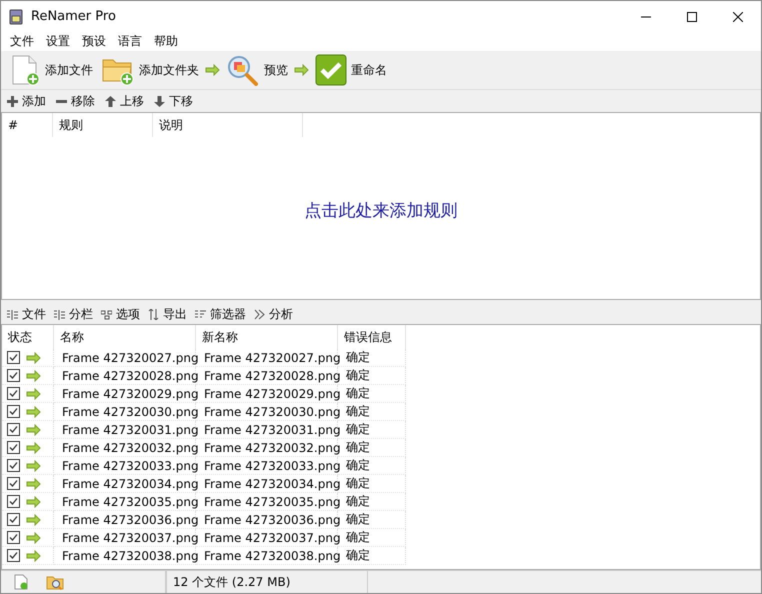 The width and height of the screenshot is (762, 594). What do you see at coordinates (351, 70) in the screenshot?
I see `toolbar-button: 重命名` at bounding box center [351, 70].